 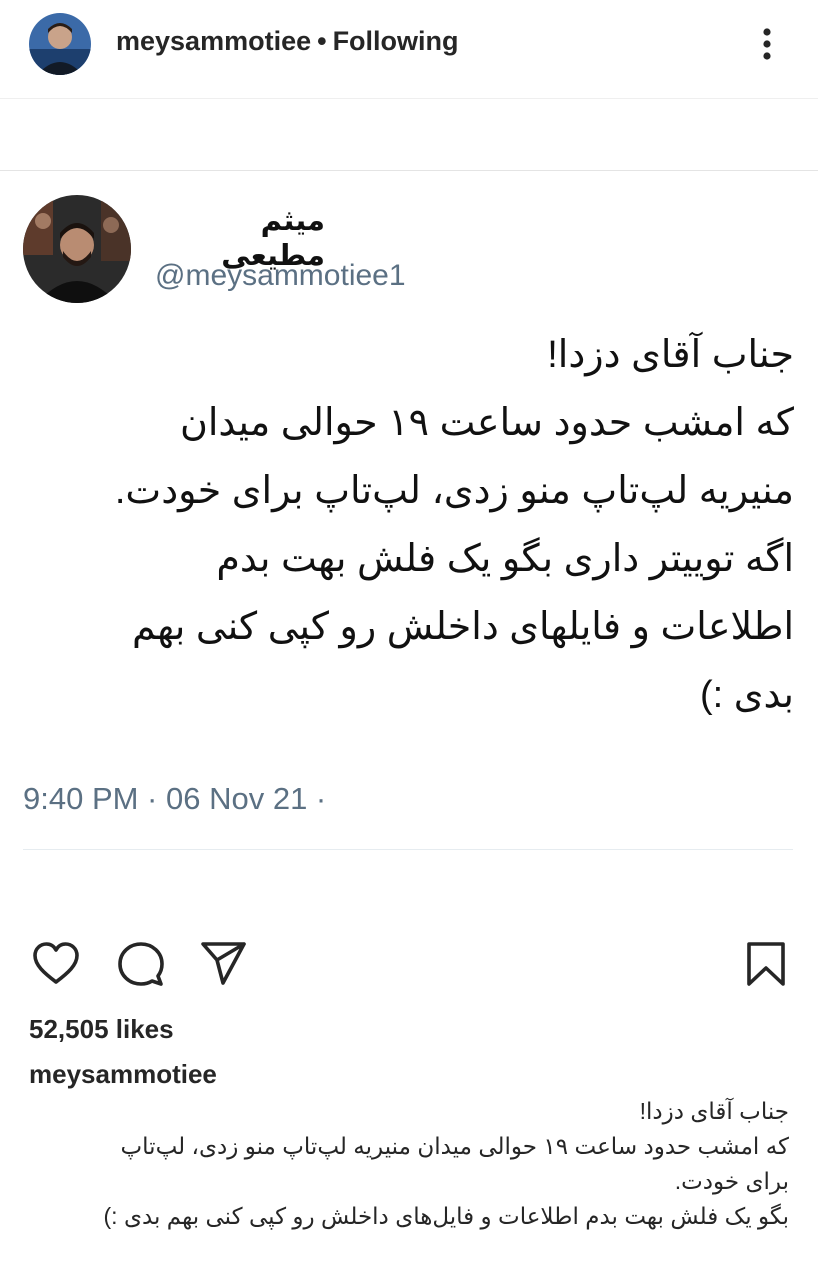 I want to click on tweet-avatar, so click(x=77, y=249).